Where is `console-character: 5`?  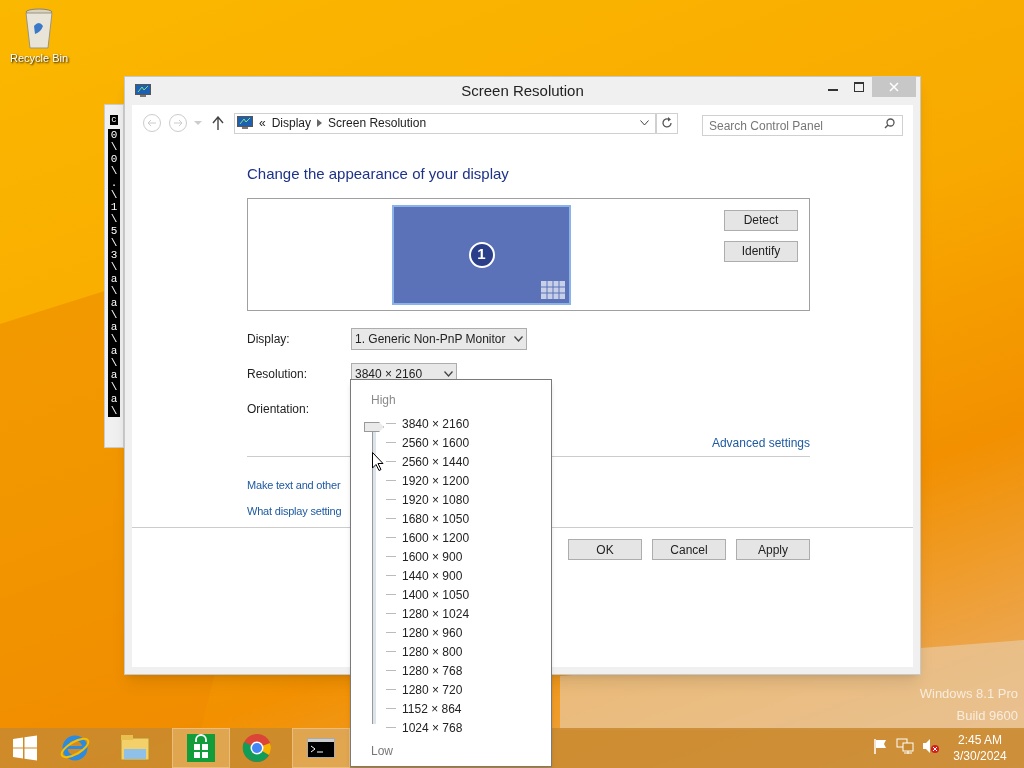 console-character: 5 is located at coordinates (114, 231).